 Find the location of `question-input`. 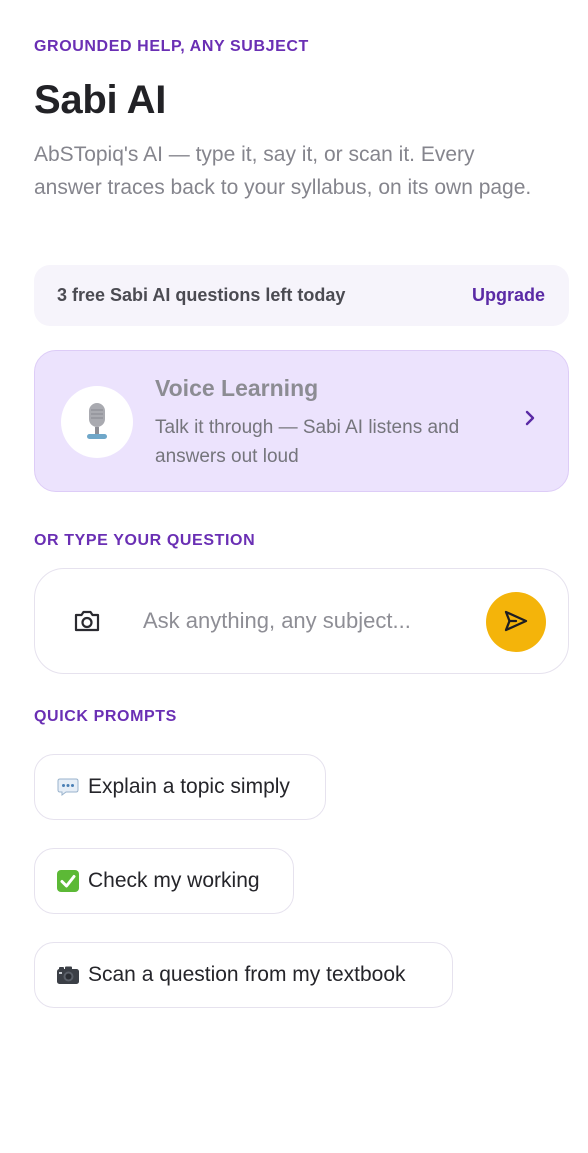

question-input is located at coordinates (303, 621).